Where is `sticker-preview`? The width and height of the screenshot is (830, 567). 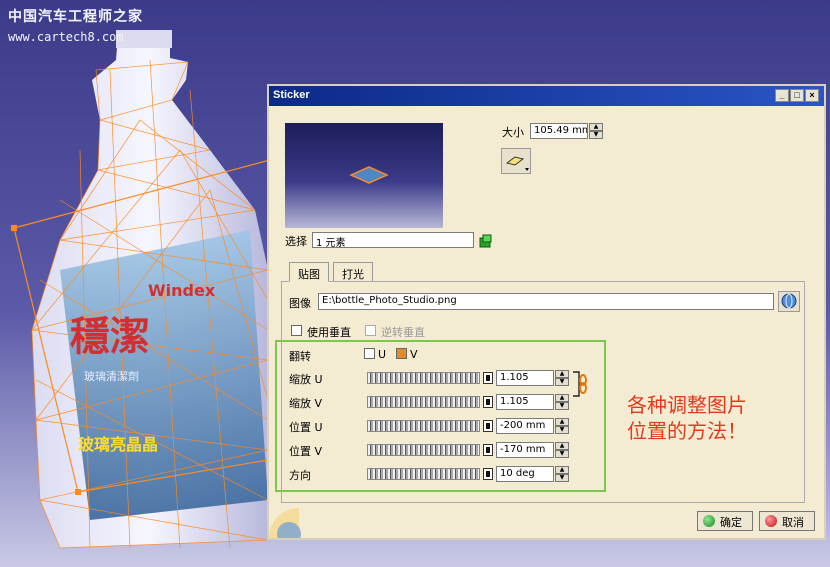 sticker-preview is located at coordinates (364, 175).